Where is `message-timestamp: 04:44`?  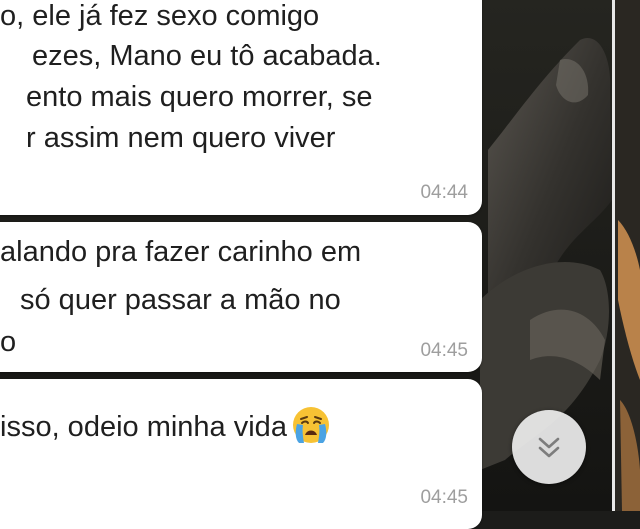
message-timestamp: 04:44 is located at coordinates (444, 192).